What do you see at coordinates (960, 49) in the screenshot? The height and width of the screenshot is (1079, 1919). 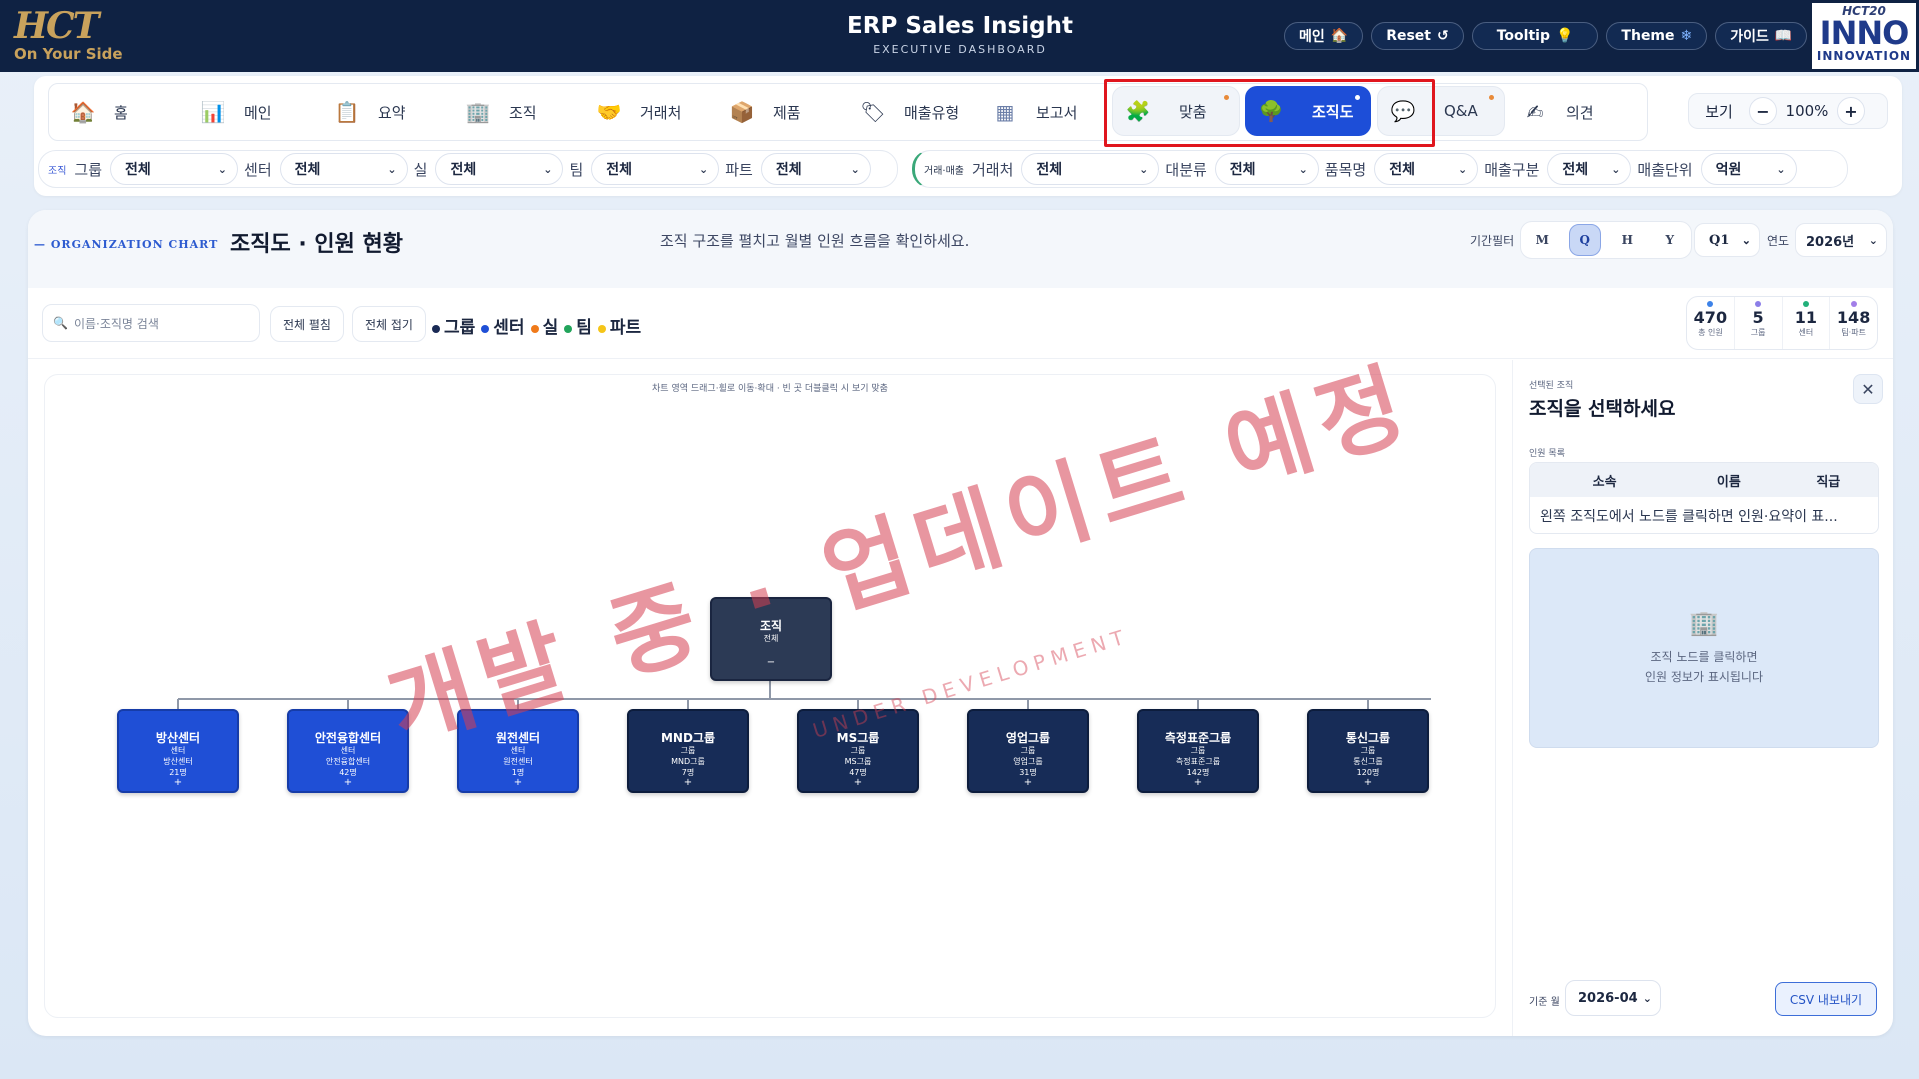 I see `app-subtitle: EXECUTIVE DASHBOARD` at bounding box center [960, 49].